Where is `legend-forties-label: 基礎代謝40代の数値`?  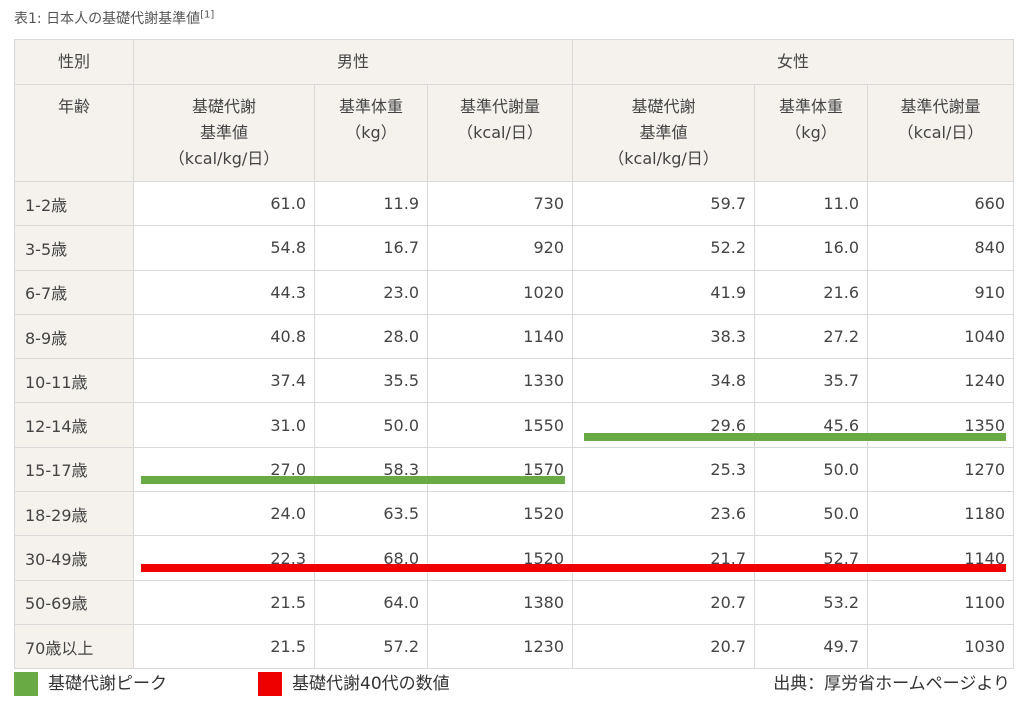 legend-forties-label: 基礎代謝40代の数値 is located at coordinates (371, 684).